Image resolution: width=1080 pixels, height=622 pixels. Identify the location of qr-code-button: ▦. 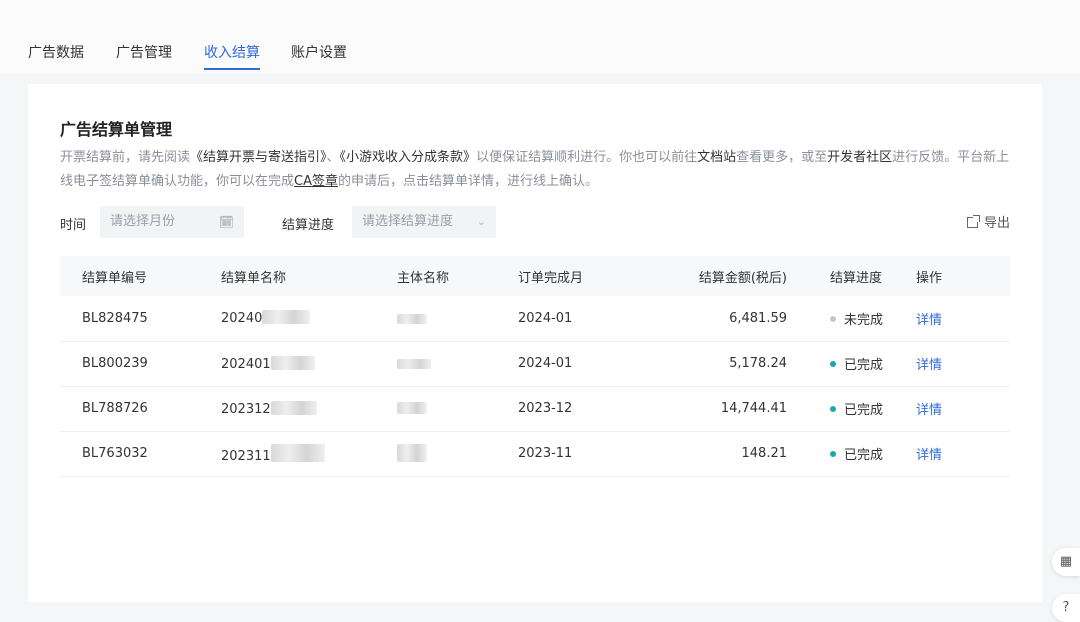
(1066, 562).